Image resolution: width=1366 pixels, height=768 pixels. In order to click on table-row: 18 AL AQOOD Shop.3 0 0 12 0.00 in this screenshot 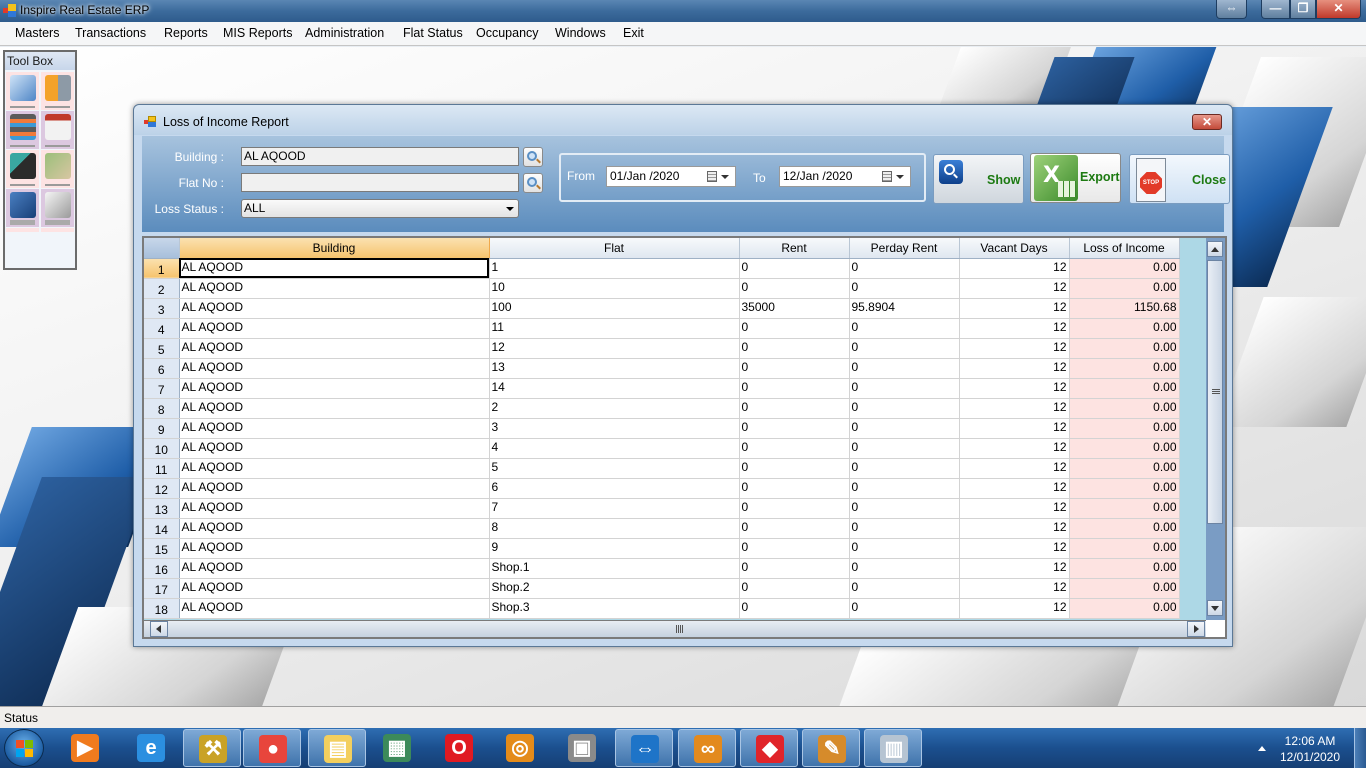, I will do `click(662, 608)`.